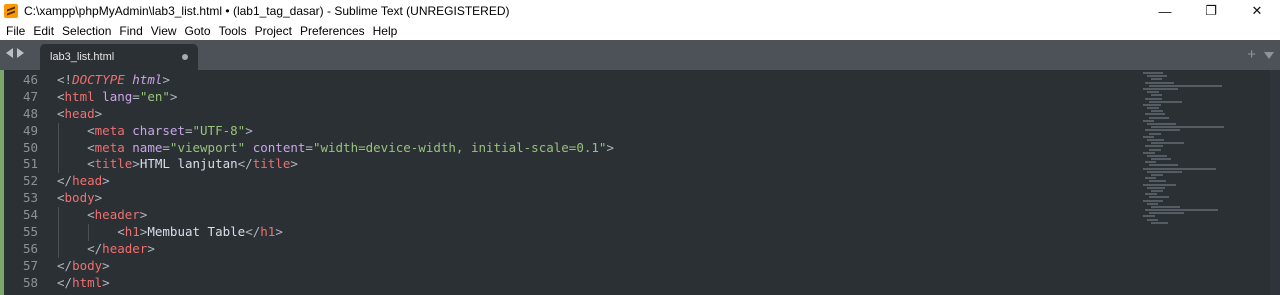 The height and width of the screenshot is (295, 1280). Describe the element at coordinates (219, 130) in the screenshot. I see `code-token: "UTF-8"` at that location.